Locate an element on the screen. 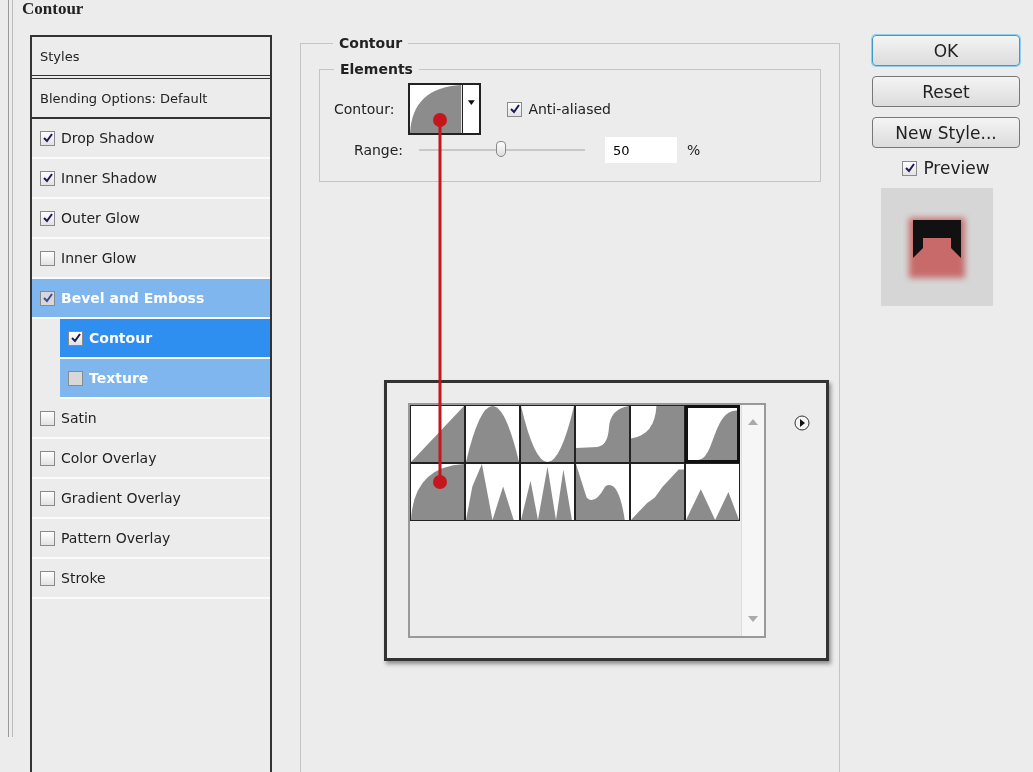 This screenshot has height=772, width=1033. contour-label: Contour: is located at coordinates (364, 109).